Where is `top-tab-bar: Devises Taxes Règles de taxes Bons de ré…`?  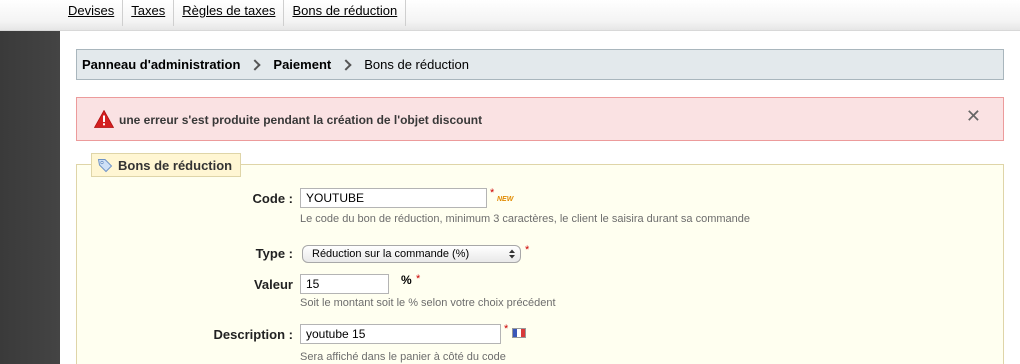
top-tab-bar: Devises Taxes Règles de taxes Bons de ré… is located at coordinates (510, 15).